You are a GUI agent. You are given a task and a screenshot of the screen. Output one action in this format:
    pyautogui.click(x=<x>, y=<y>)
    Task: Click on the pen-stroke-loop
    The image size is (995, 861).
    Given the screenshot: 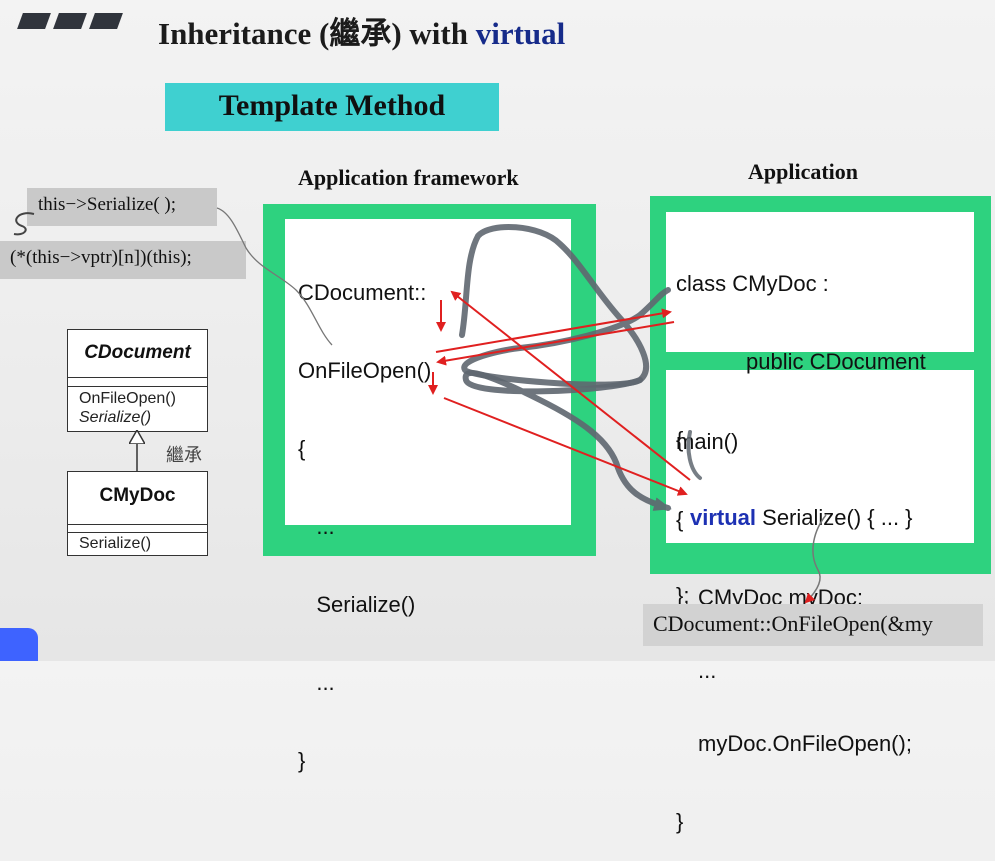 What is the action you would take?
    pyautogui.click(x=565, y=306)
    